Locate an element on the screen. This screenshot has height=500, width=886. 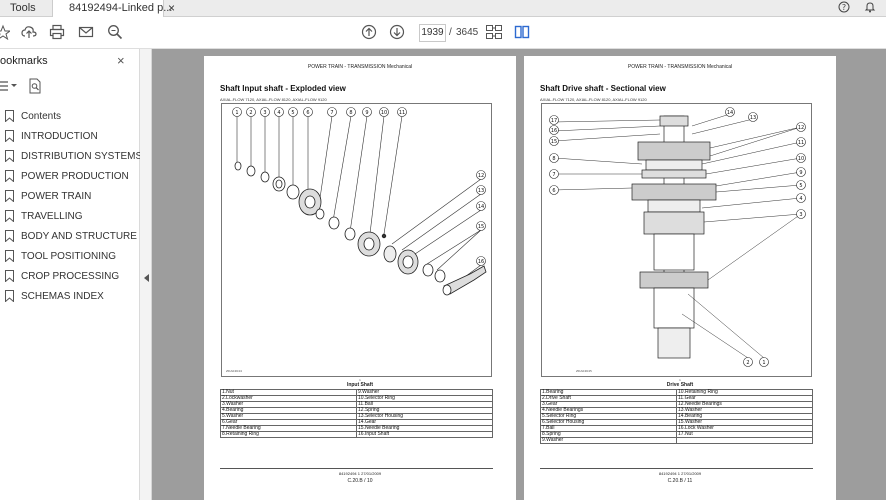
page-title: Shaft Input shaft - Exploded view is located at coordinates (283, 88).